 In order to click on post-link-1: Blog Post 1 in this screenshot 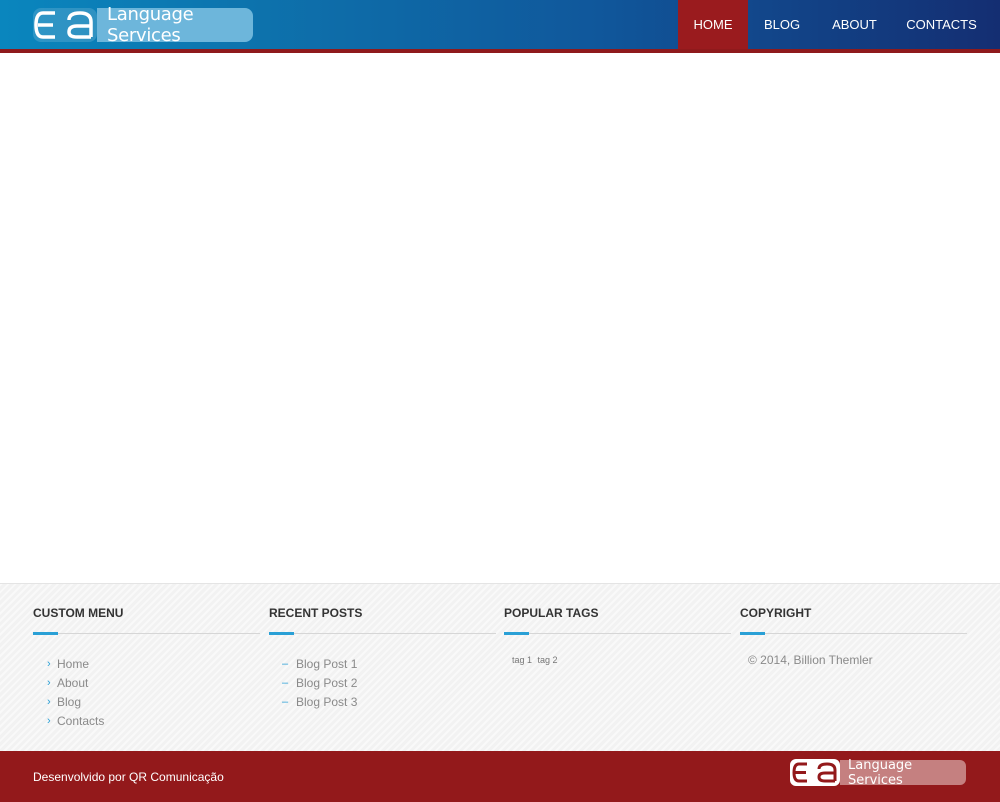, I will do `click(326, 664)`.